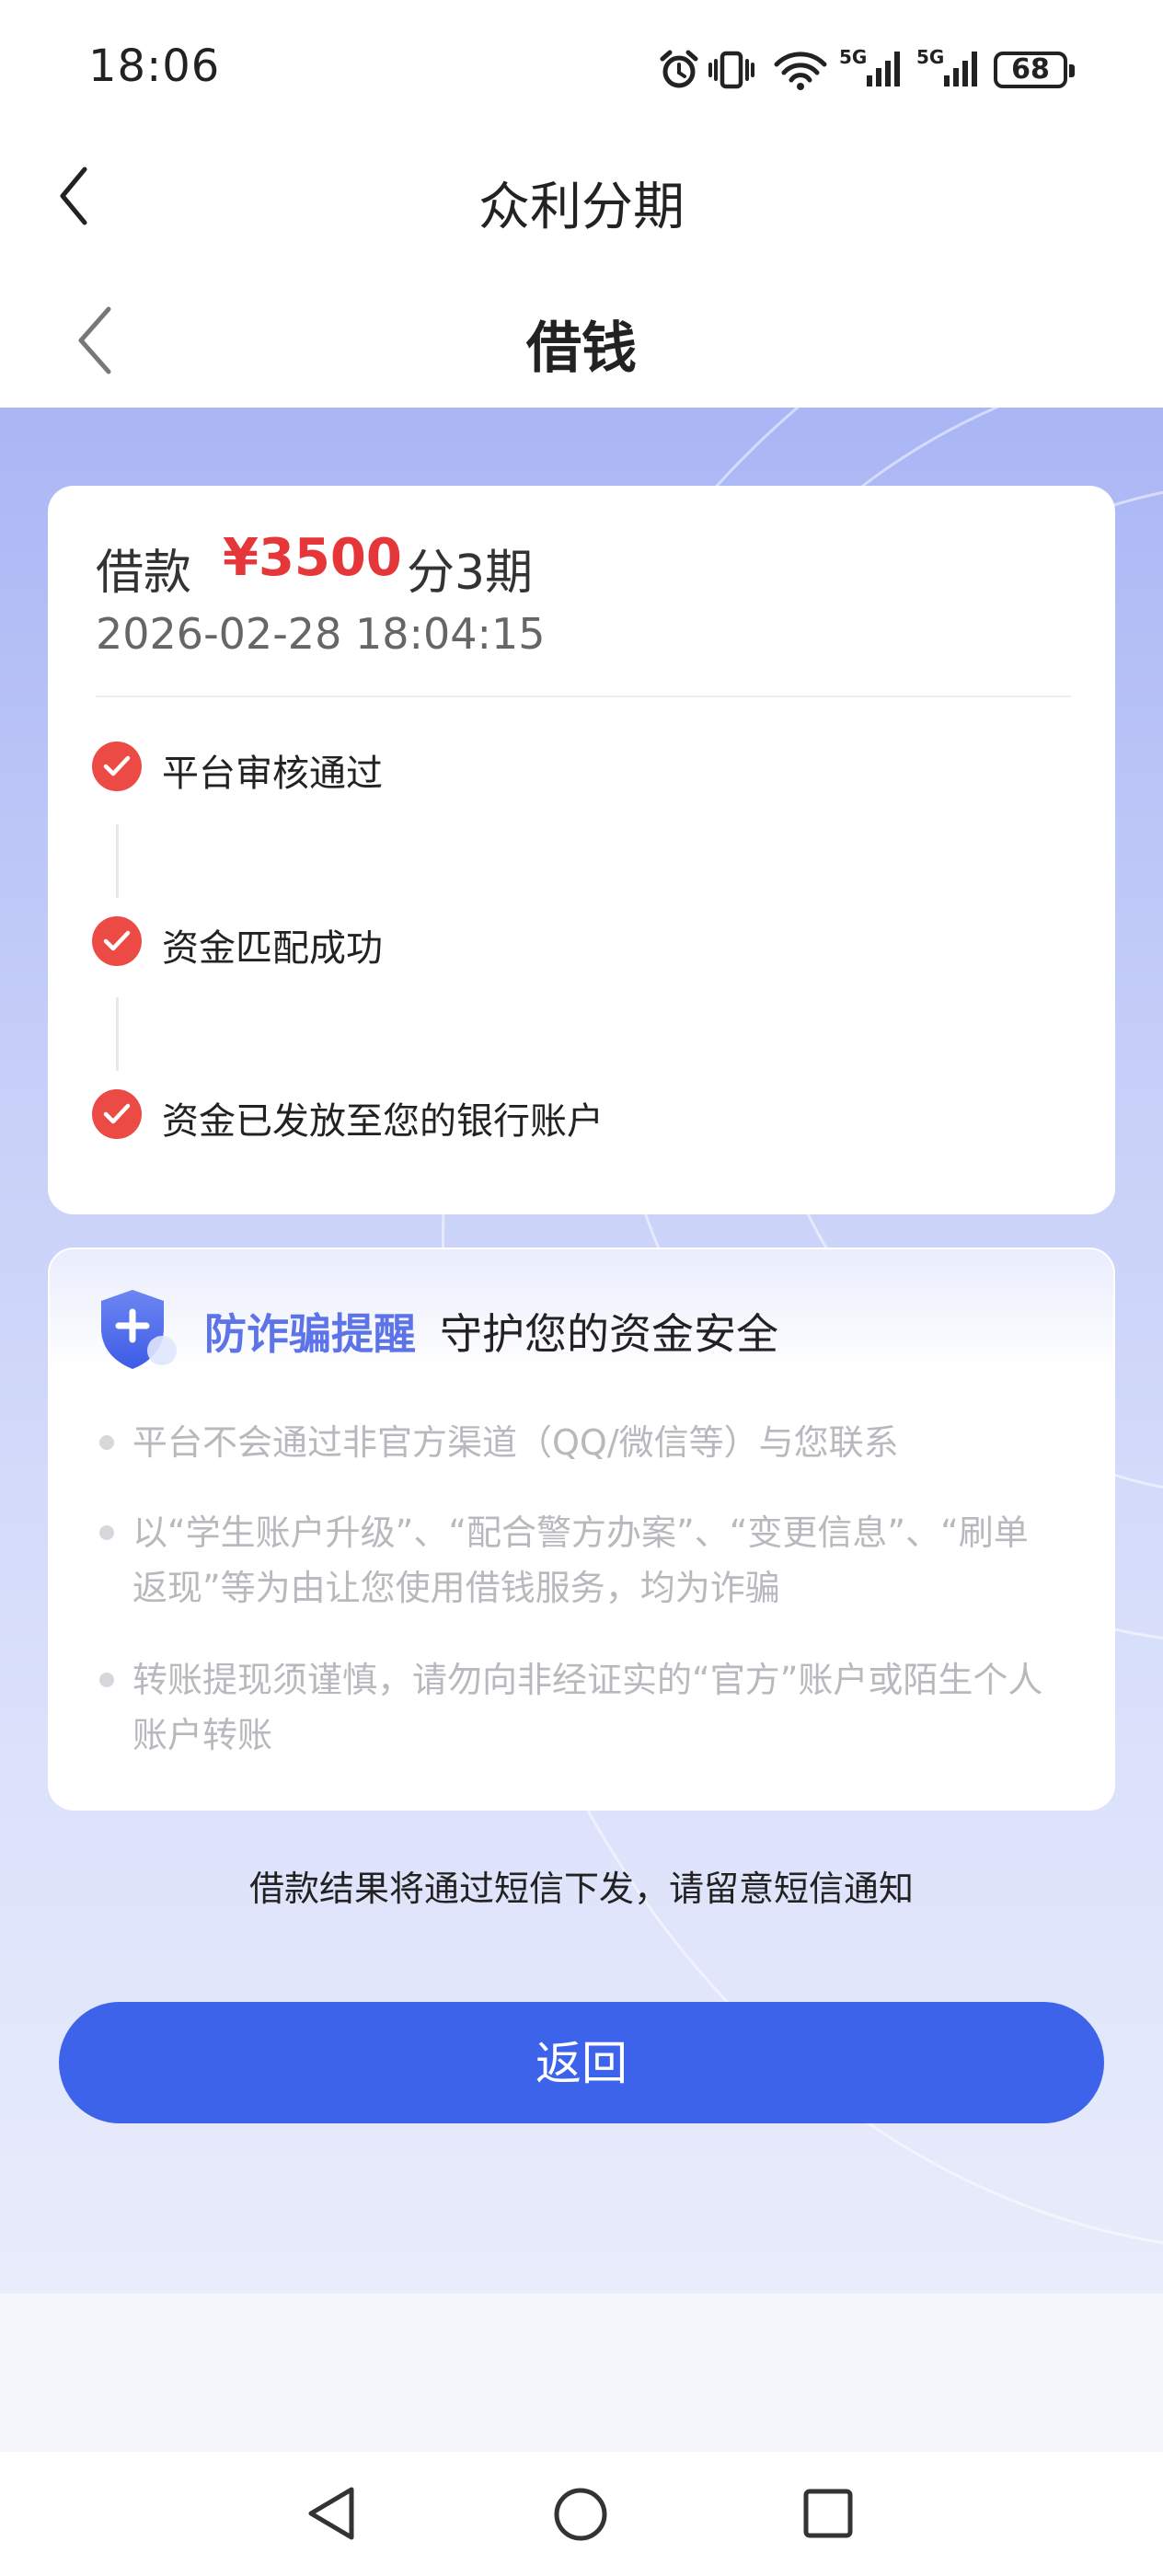 This screenshot has height=2576, width=1163. What do you see at coordinates (331, 2515) in the screenshot?
I see `back-triangle-icon` at bounding box center [331, 2515].